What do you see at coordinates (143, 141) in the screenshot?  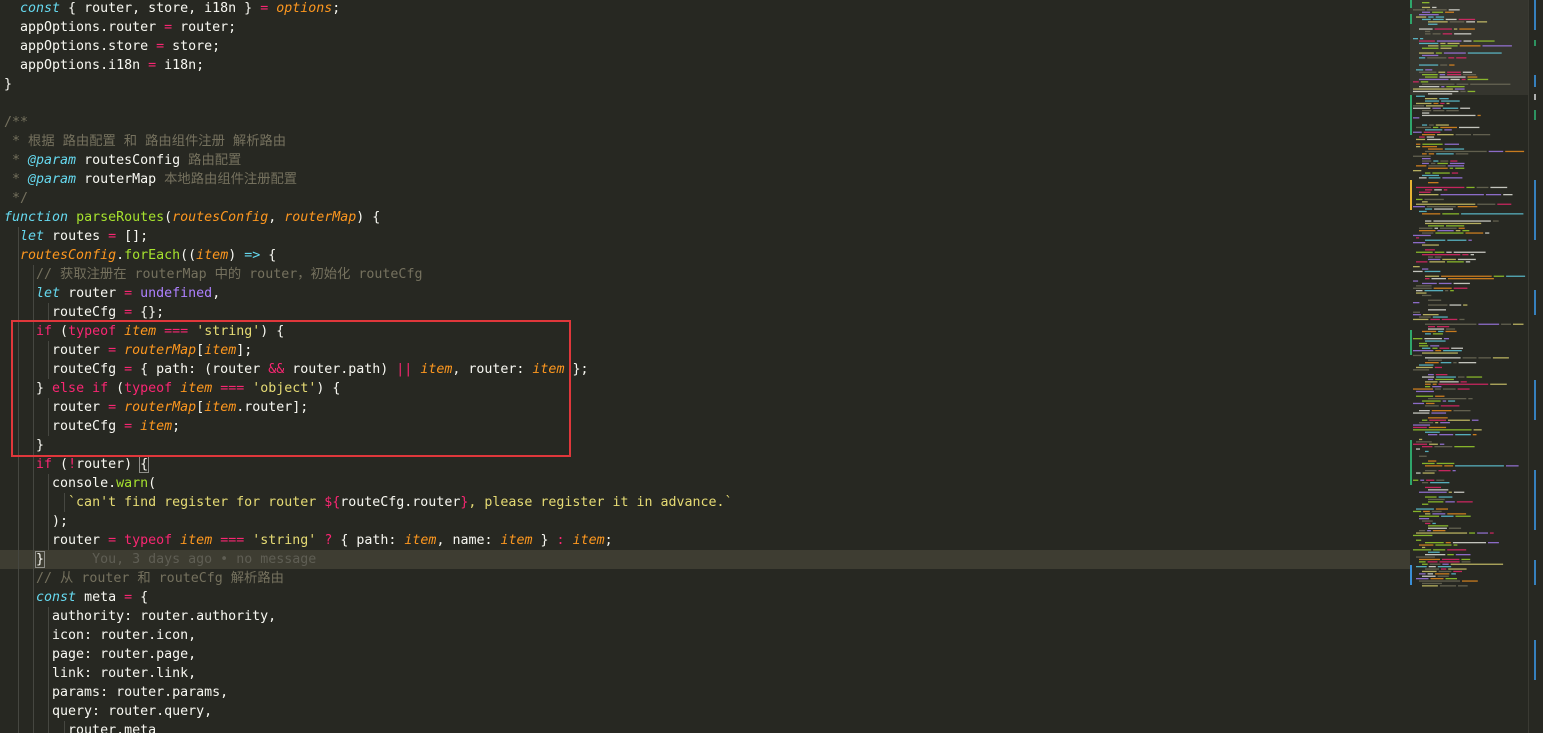 I see `line-text: * 根据 路由配置 和 路由组件注册 解析路由` at bounding box center [143, 141].